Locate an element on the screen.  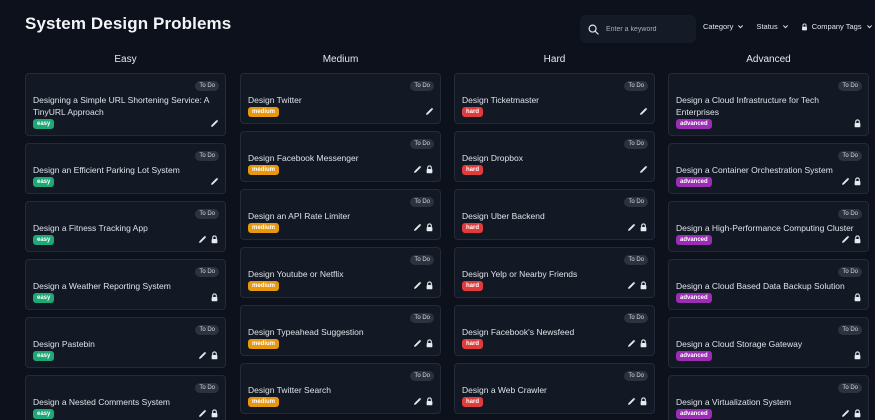
problem-title: Design Facebook Messenger is located at coordinates (338, 158).